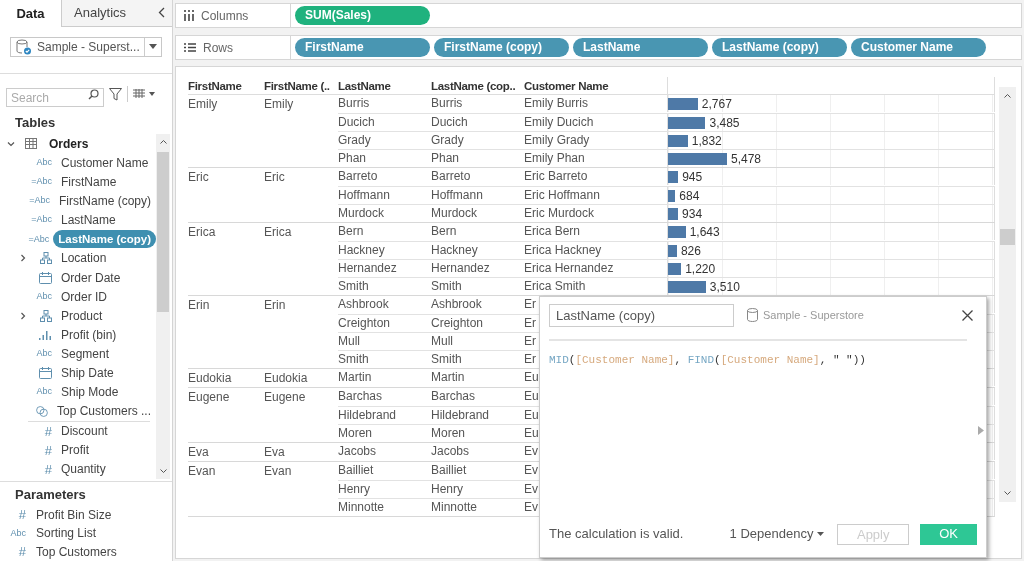  What do you see at coordinates (457, 195) in the screenshot?
I see `table-cell: Hoffmann` at bounding box center [457, 195].